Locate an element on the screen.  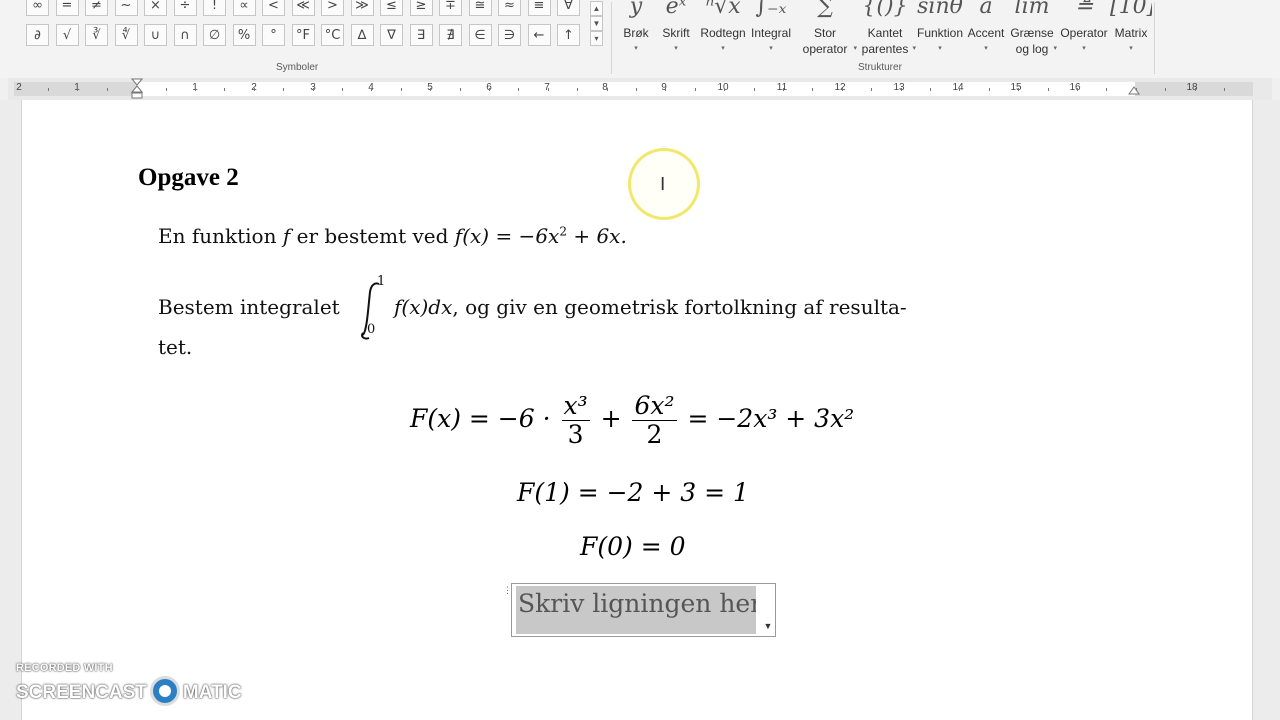
eq1-frac2-numerator: 6x² is located at coordinates (654, 406).